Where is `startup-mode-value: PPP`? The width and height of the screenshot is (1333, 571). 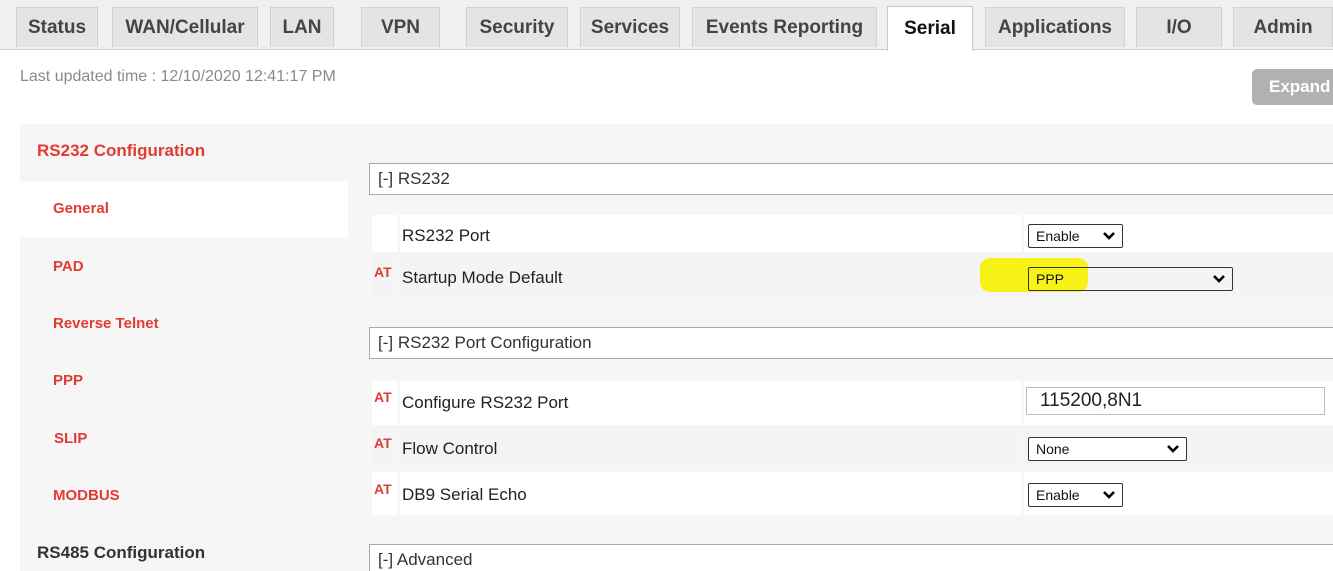
startup-mode-value: PPP is located at coordinates (1050, 279).